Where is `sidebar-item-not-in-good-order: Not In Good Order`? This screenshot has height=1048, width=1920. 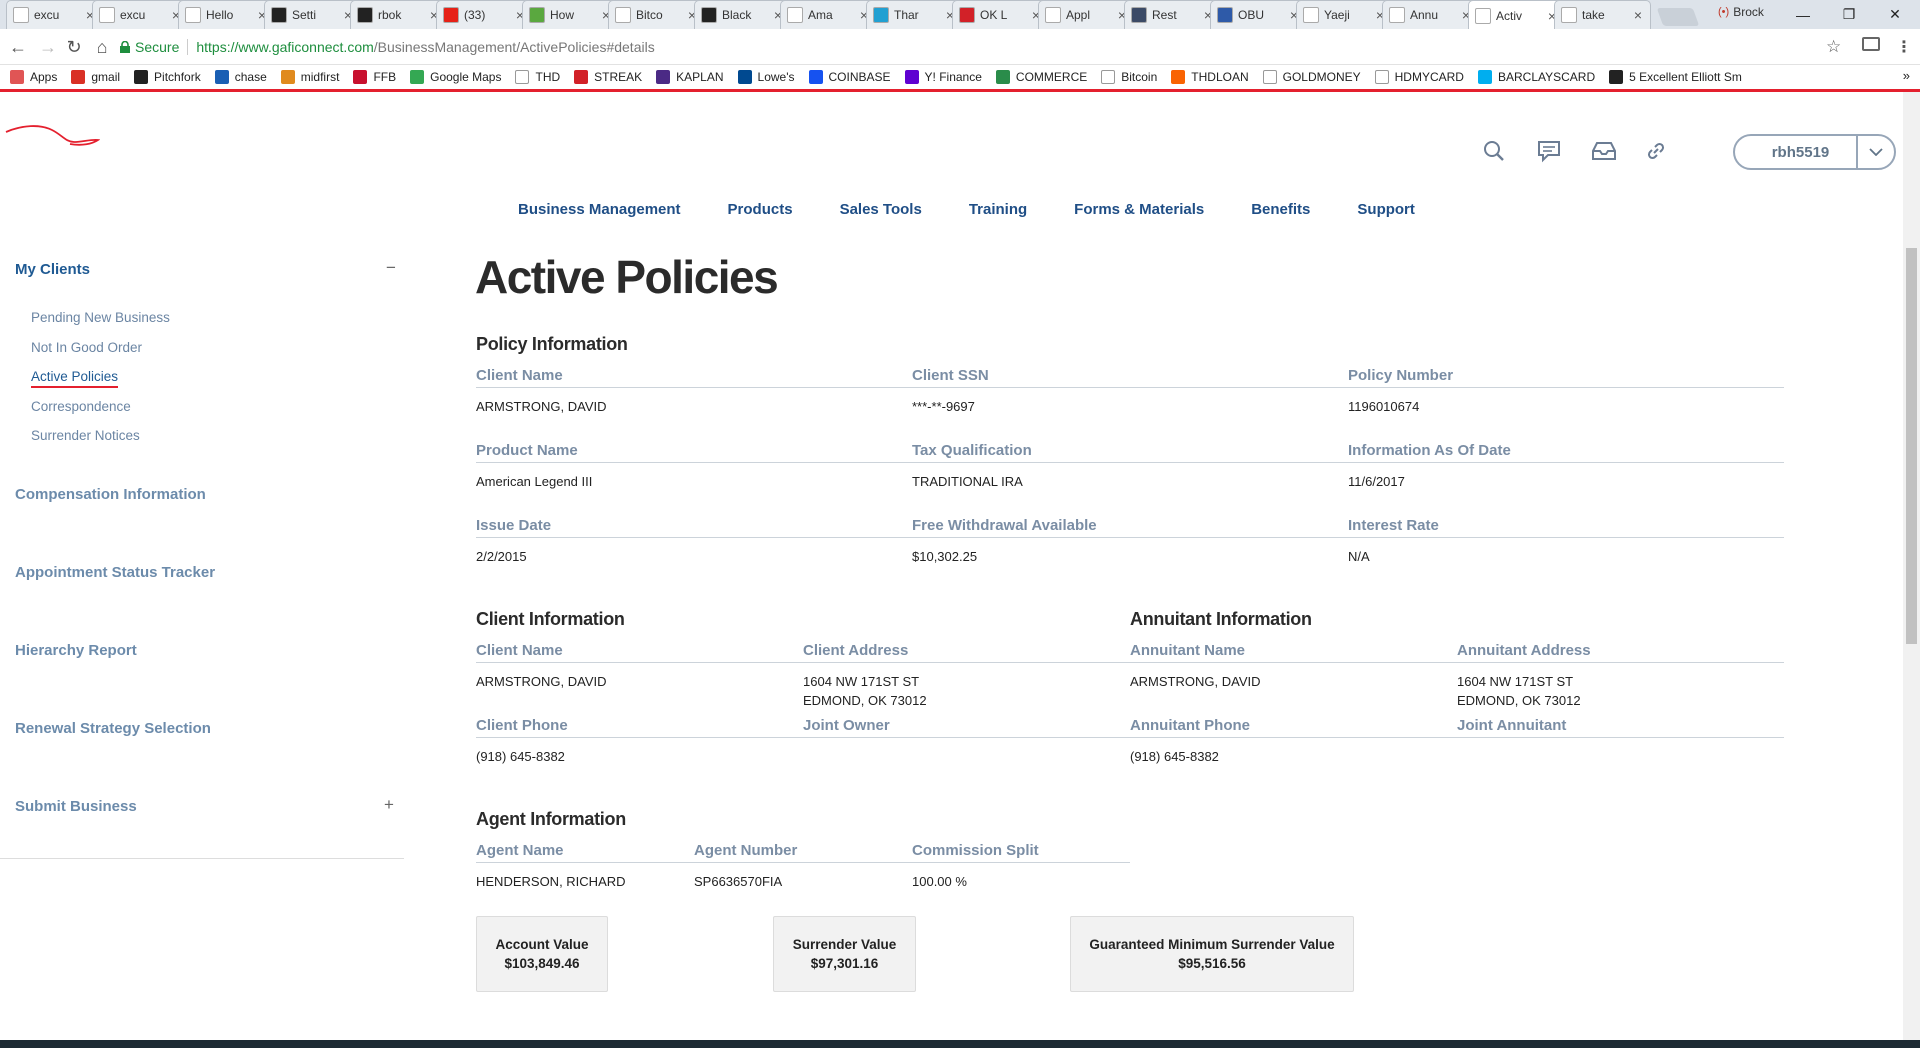 sidebar-item-not-in-good-order: Not In Good Order is located at coordinates (86, 347).